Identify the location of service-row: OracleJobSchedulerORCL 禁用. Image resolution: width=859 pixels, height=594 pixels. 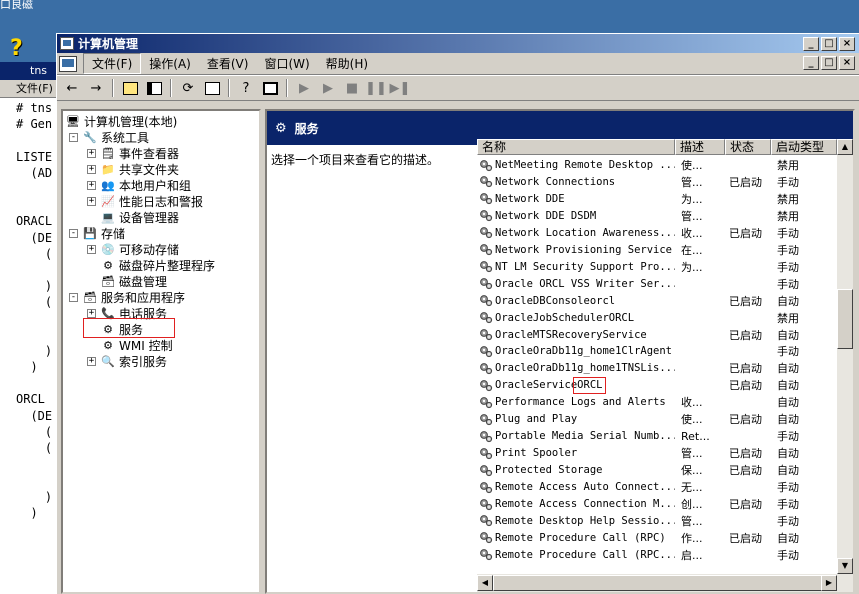
(657, 318).